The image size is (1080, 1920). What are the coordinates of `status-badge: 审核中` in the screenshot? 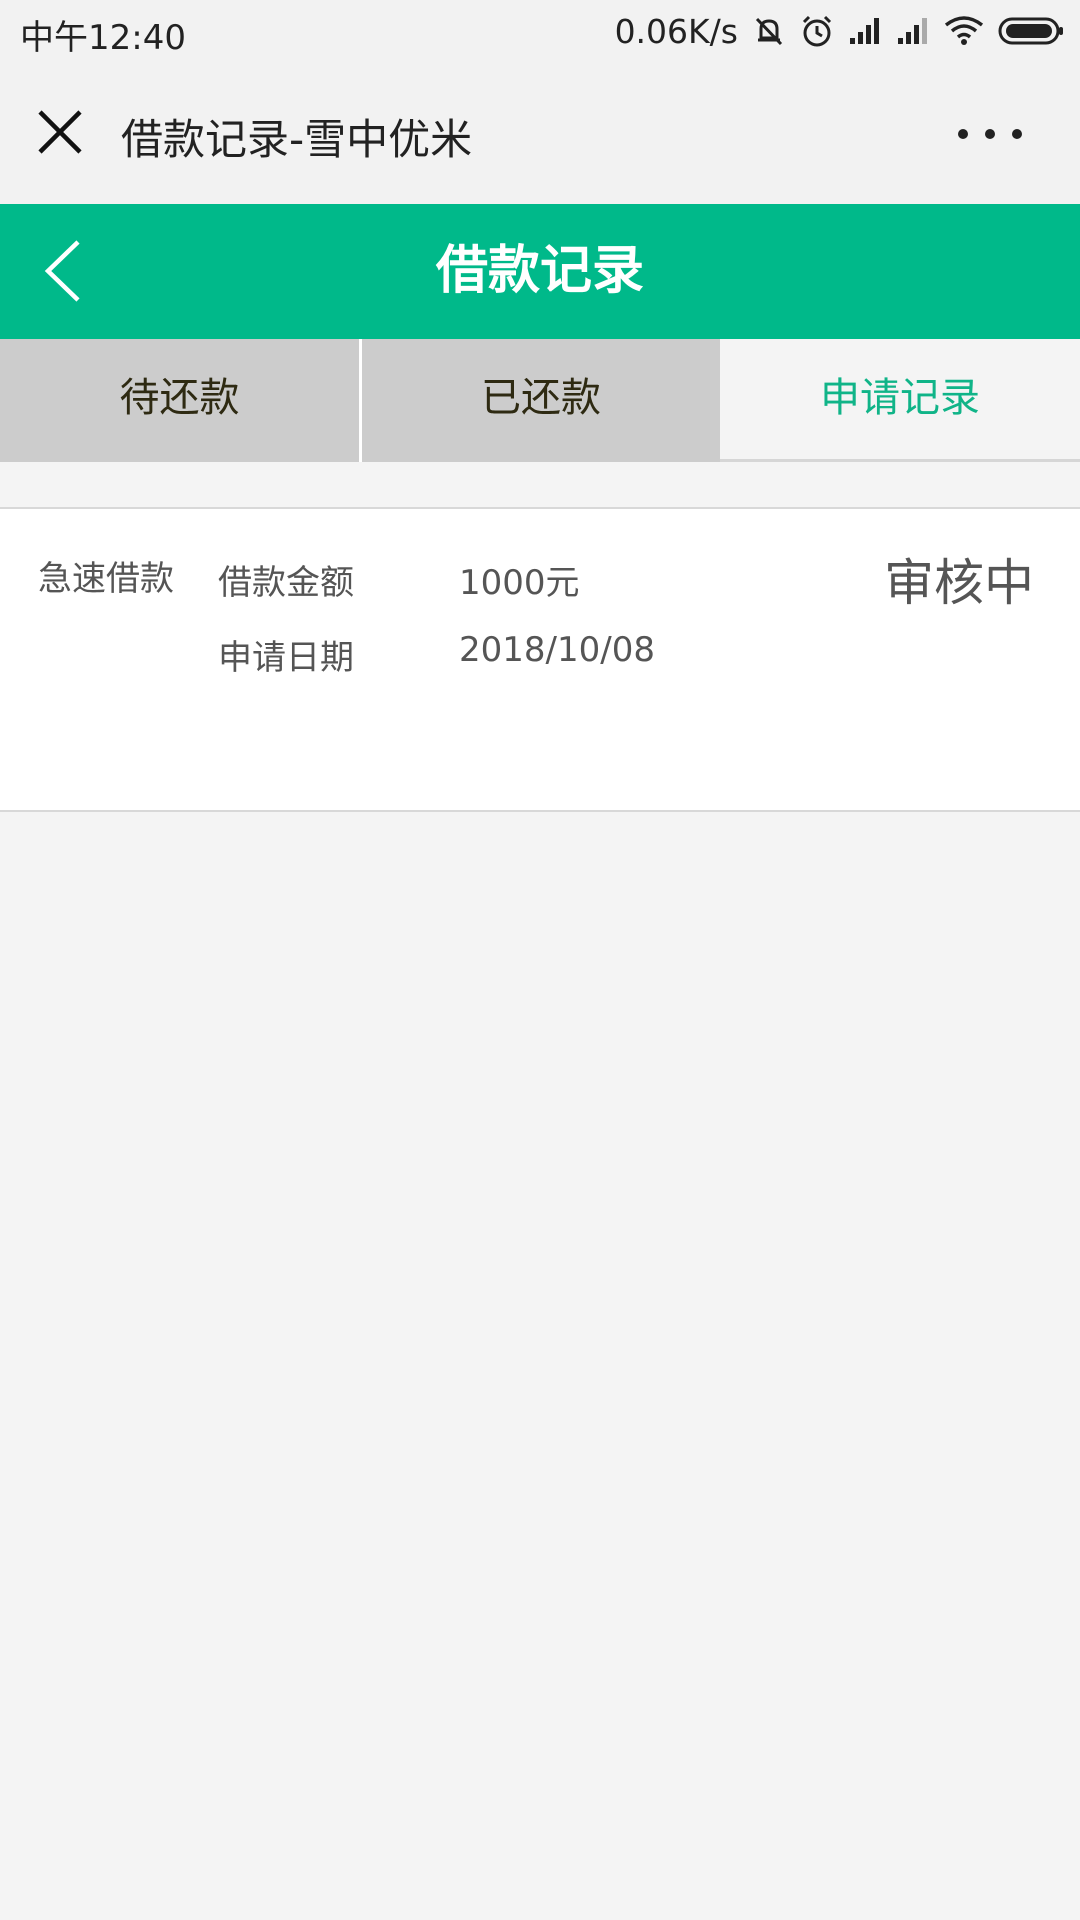 It's located at (959, 583).